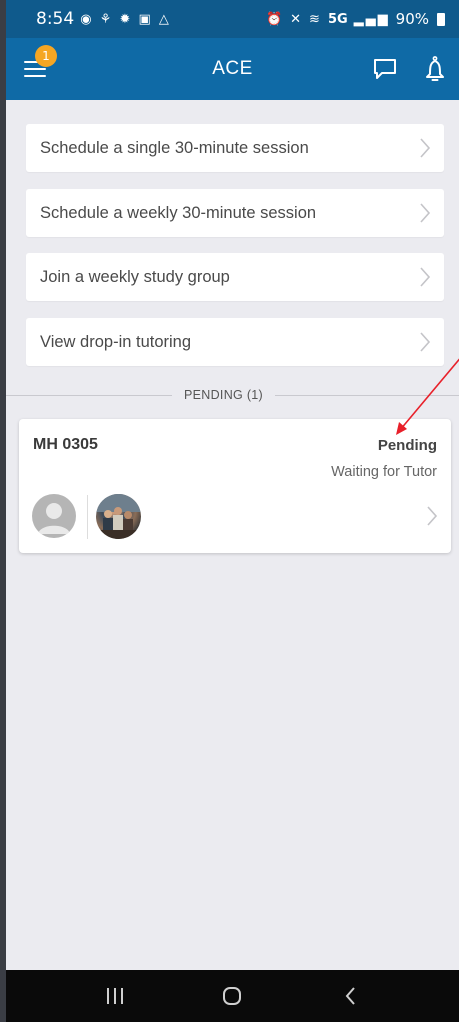  Describe the element at coordinates (337, 19) in the screenshot. I see `network-label: 5G` at that location.